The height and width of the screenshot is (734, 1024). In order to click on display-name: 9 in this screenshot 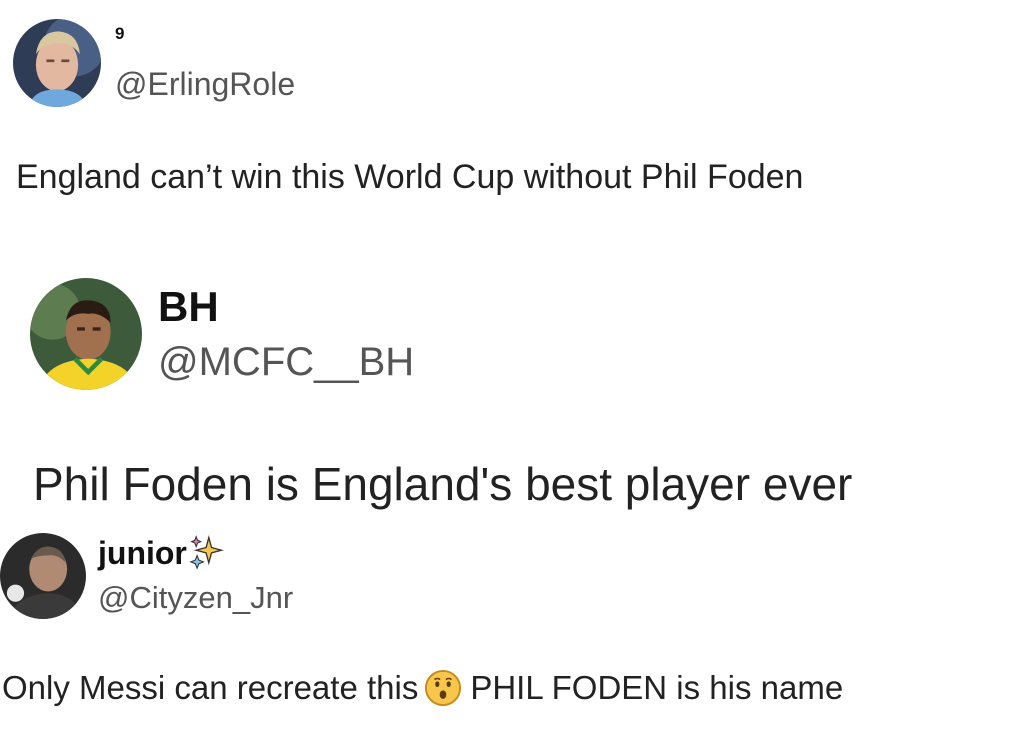, I will do `click(119, 34)`.